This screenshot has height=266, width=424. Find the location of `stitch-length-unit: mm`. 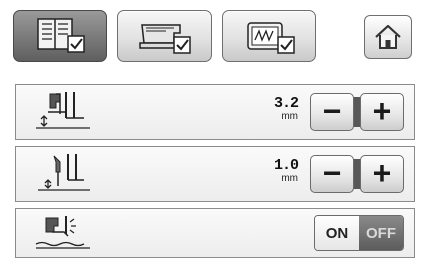

stitch-length-unit: mm is located at coordinates (289, 178).